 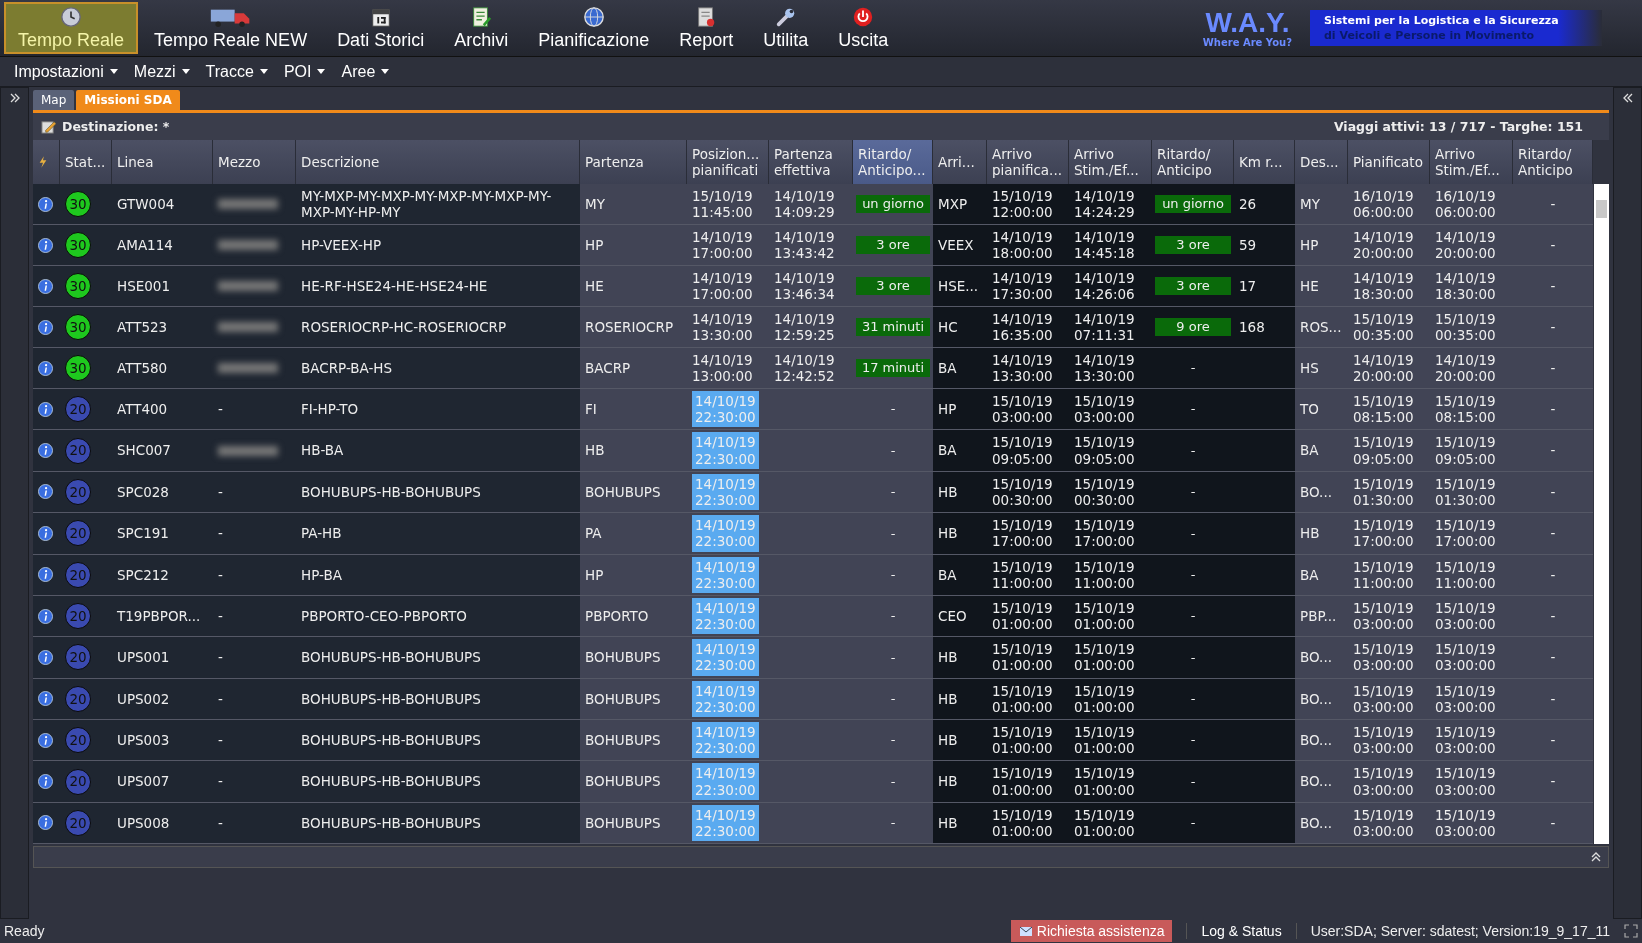 What do you see at coordinates (1104, 492) in the screenshot?
I see `date-cell: 15/10/19 00:30:00` at bounding box center [1104, 492].